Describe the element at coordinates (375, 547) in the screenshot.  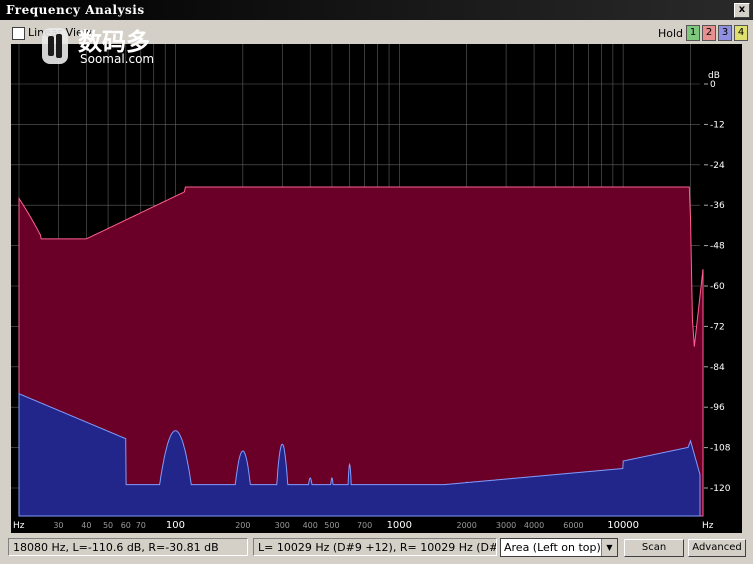
I see `peak-readout: L= 10029 Hz (D#9 +12), R= 10029 Hz (D#9` at that location.